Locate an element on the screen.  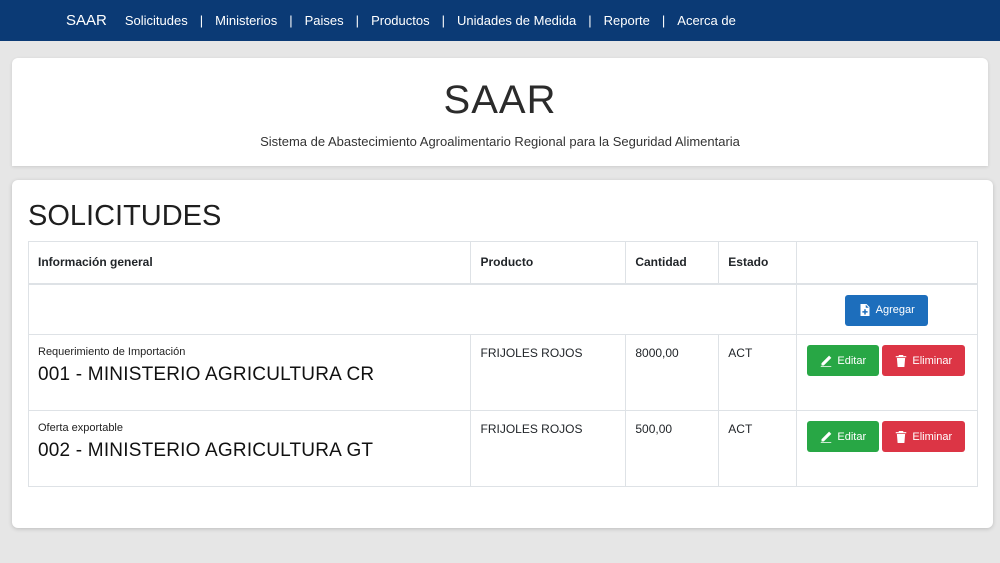
nav-item-reporte: Reporte is located at coordinates (627, 20).